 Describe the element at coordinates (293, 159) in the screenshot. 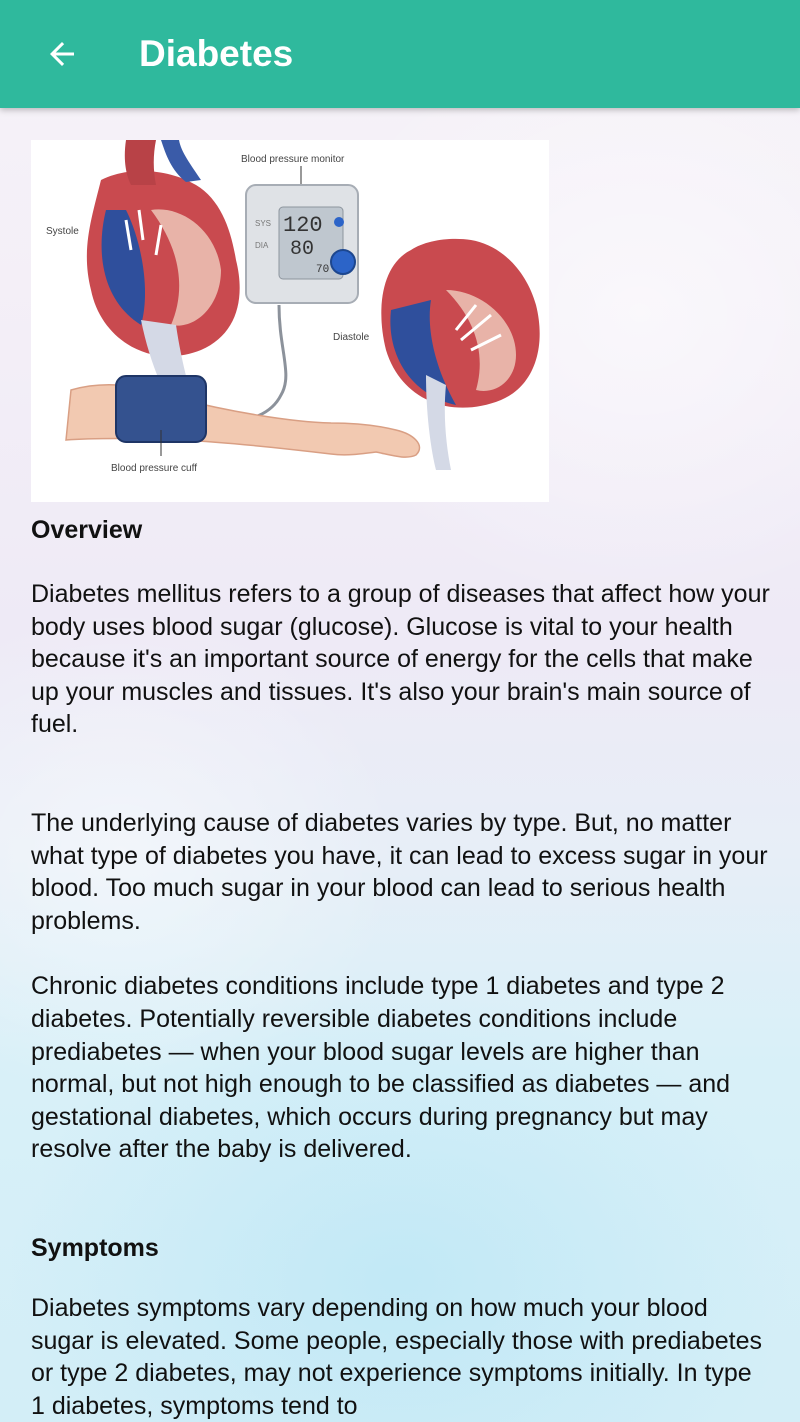

I see `svg-text: Blood pressure monitor` at that location.